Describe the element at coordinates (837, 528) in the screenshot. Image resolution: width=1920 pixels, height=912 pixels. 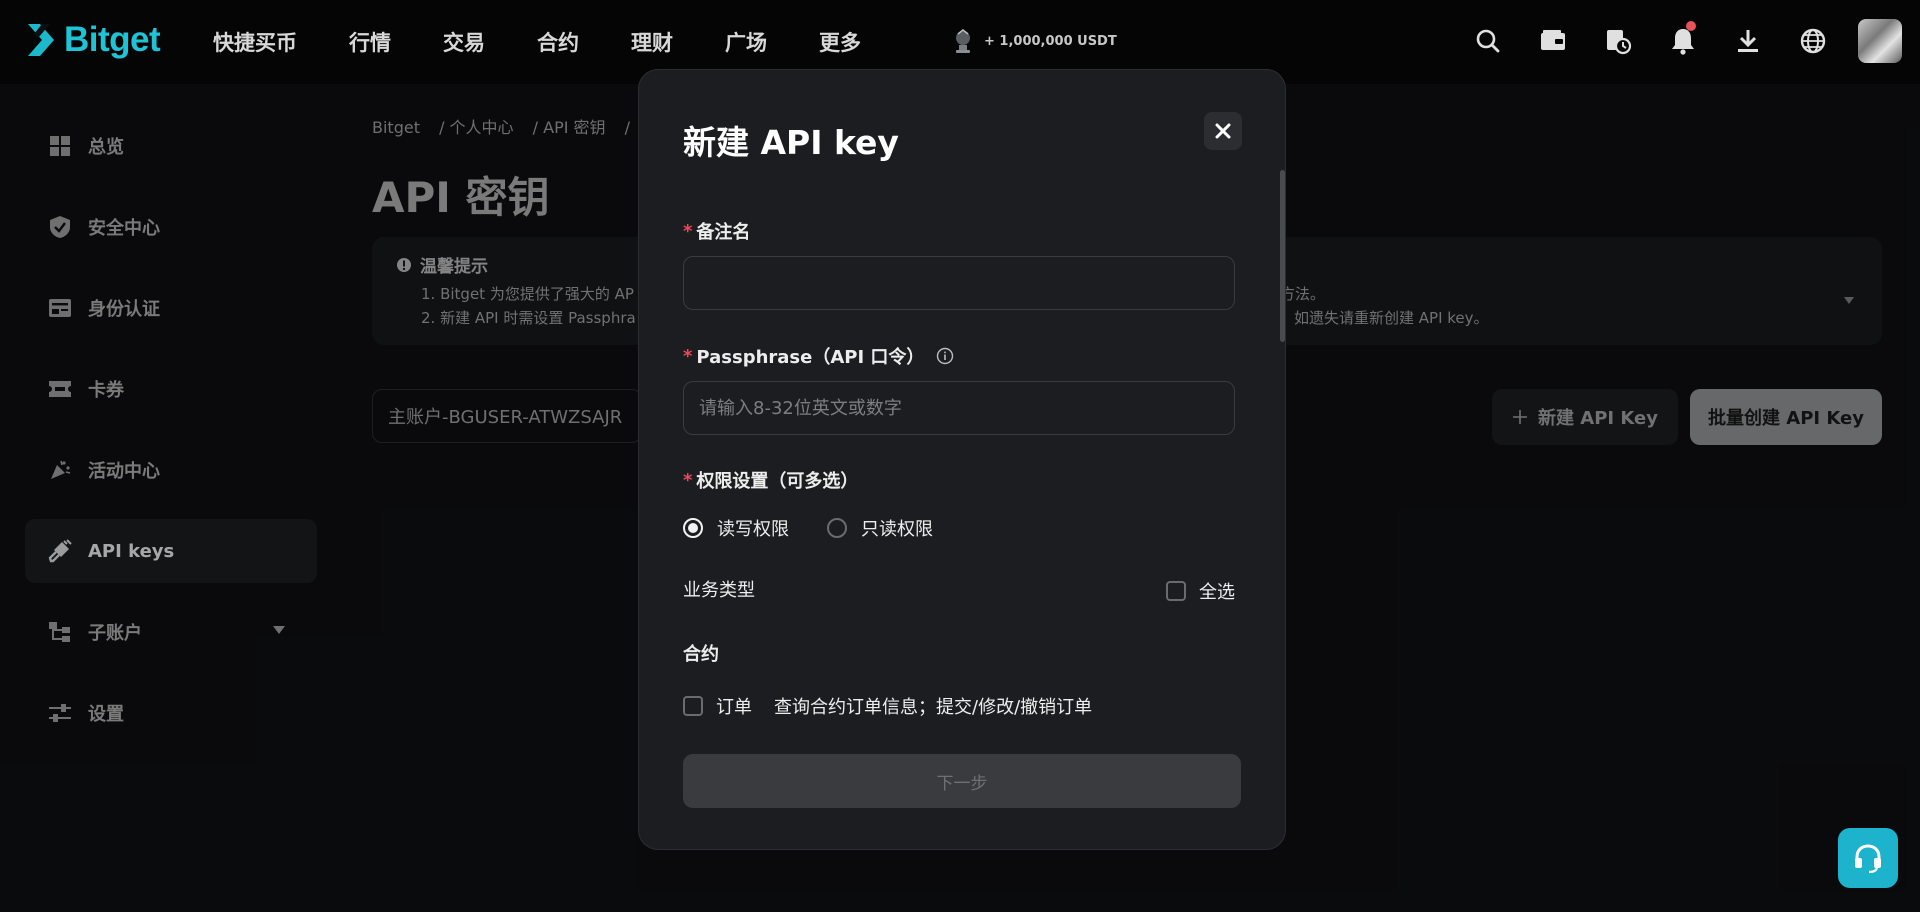
I see `radio-circle` at that location.